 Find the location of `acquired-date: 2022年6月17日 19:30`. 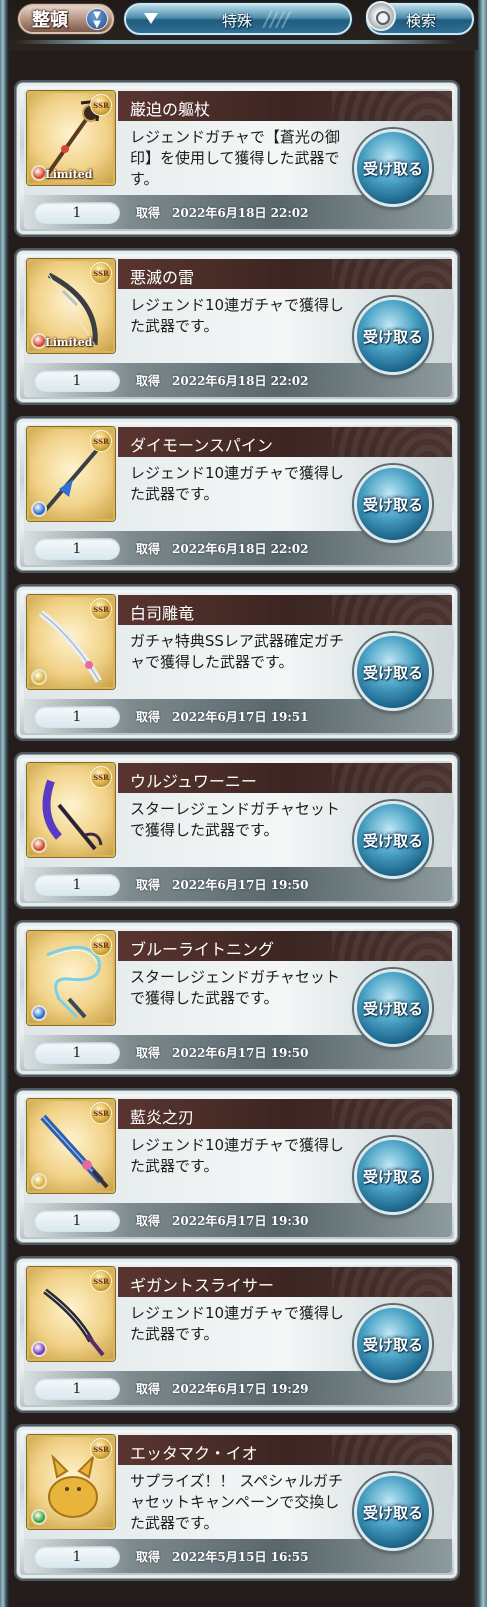

acquired-date: 2022年6月17日 19:30 is located at coordinates (240, 1221).